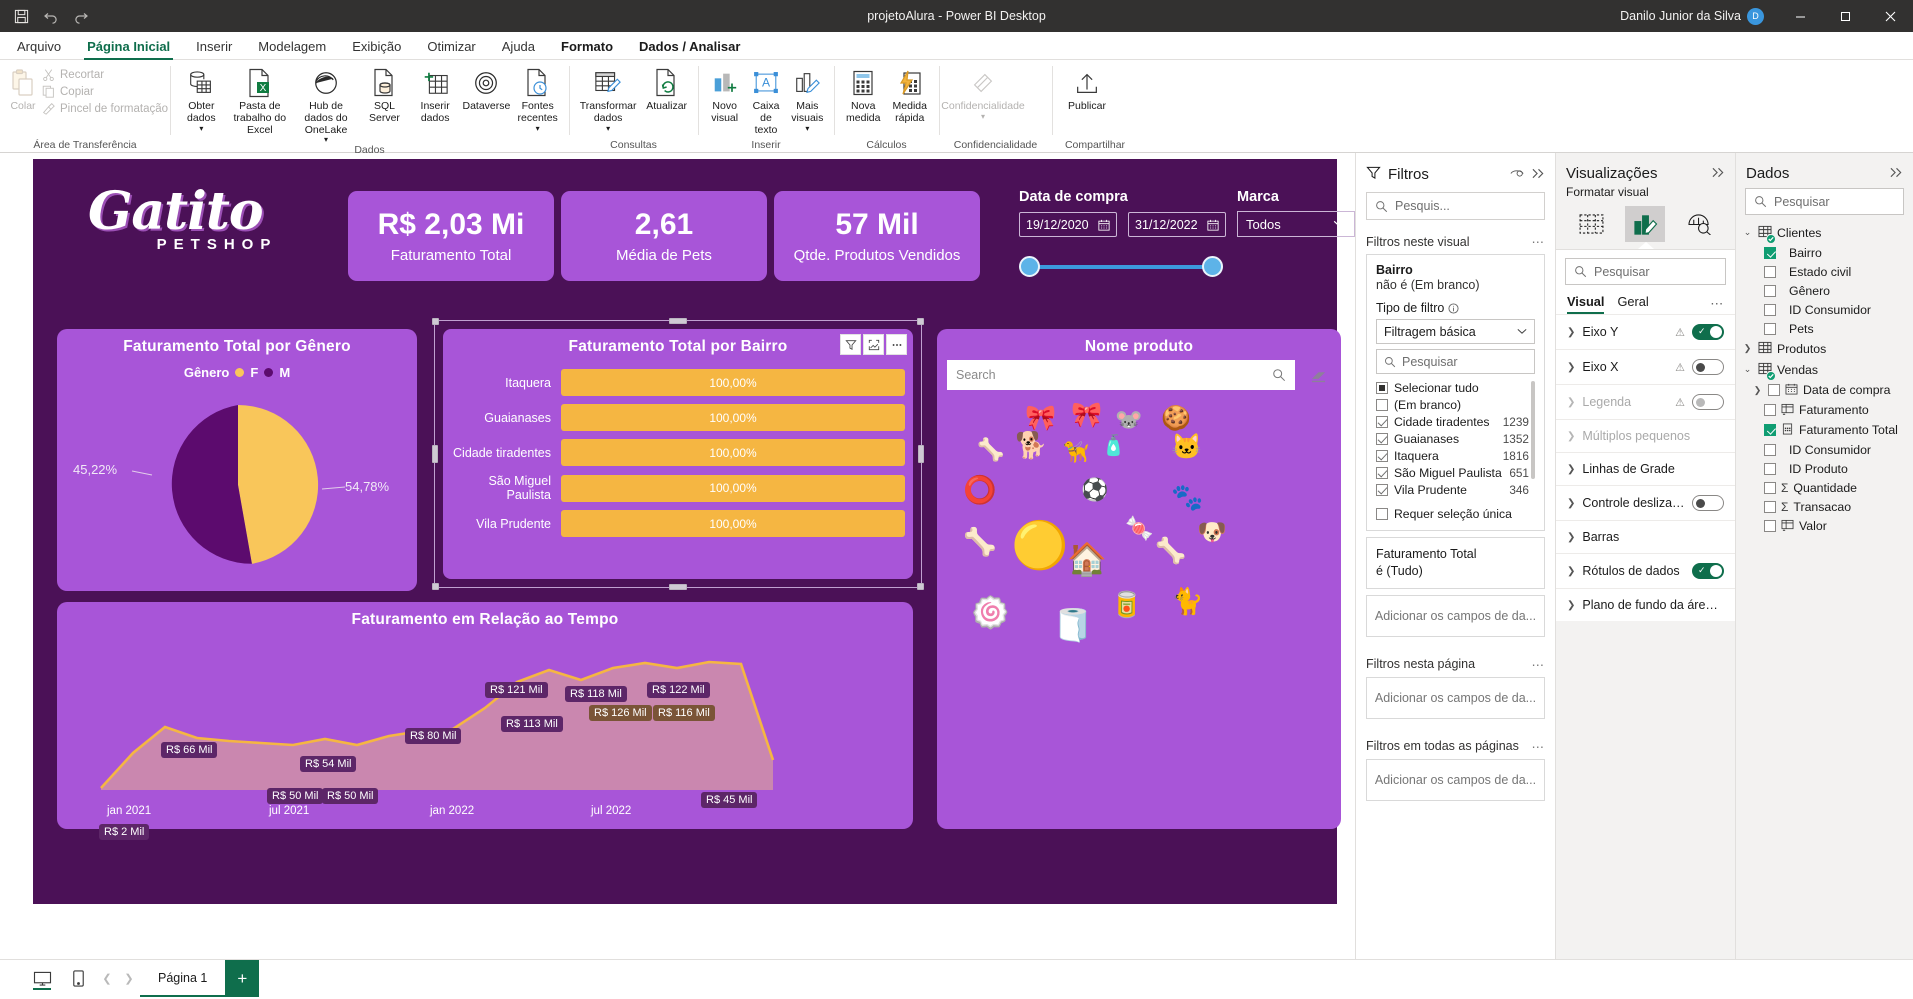 The width and height of the screenshot is (1913, 999). Describe the element at coordinates (1087, 559) in the screenshot. I see `product-tile: 🏠` at that location.